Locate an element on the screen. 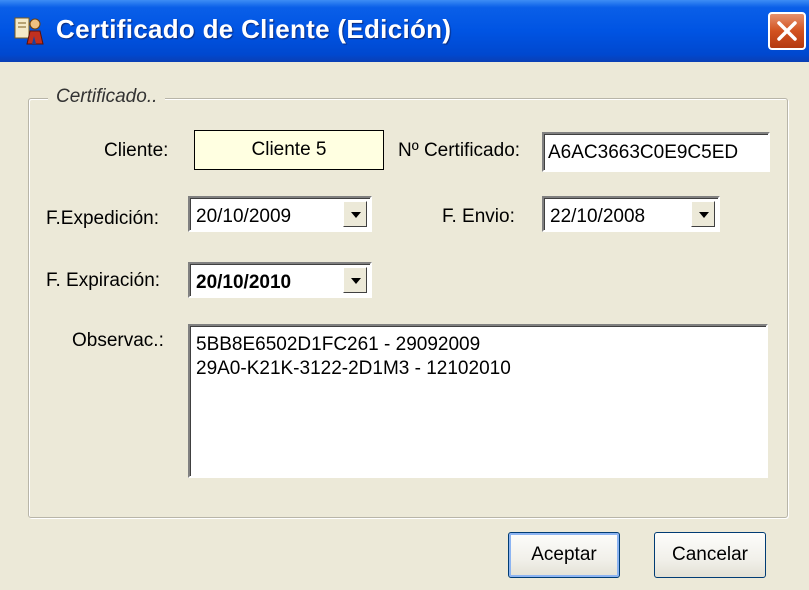 The width and height of the screenshot is (809, 590). accept-button: Aceptar is located at coordinates (564, 555).